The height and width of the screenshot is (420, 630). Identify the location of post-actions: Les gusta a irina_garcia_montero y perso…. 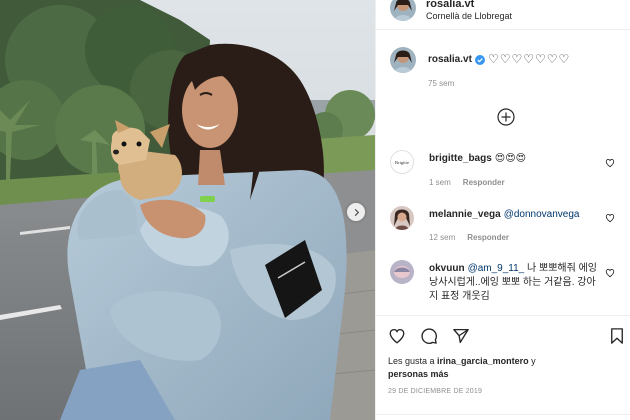
(503, 367).